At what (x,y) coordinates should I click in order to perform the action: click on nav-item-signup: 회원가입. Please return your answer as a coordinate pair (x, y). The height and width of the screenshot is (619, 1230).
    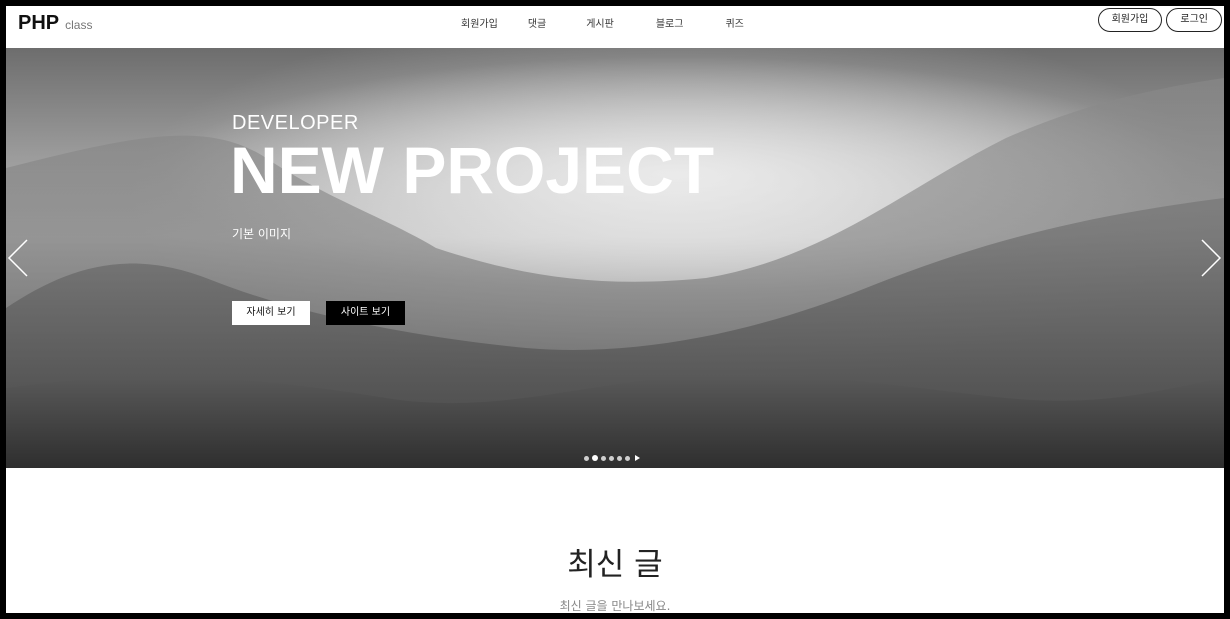
    Looking at the image, I should click on (479, 22).